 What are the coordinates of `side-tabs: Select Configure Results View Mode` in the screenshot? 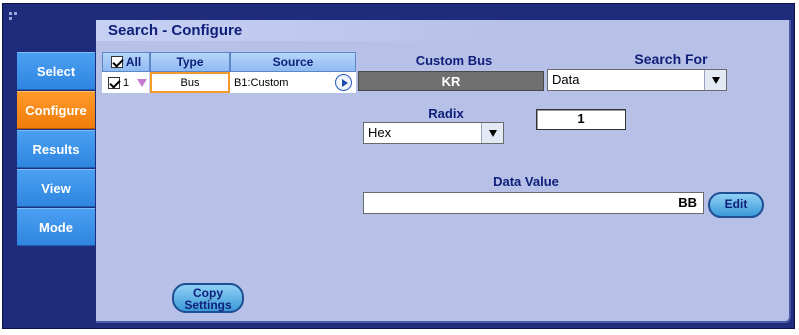 It's located at (56, 149).